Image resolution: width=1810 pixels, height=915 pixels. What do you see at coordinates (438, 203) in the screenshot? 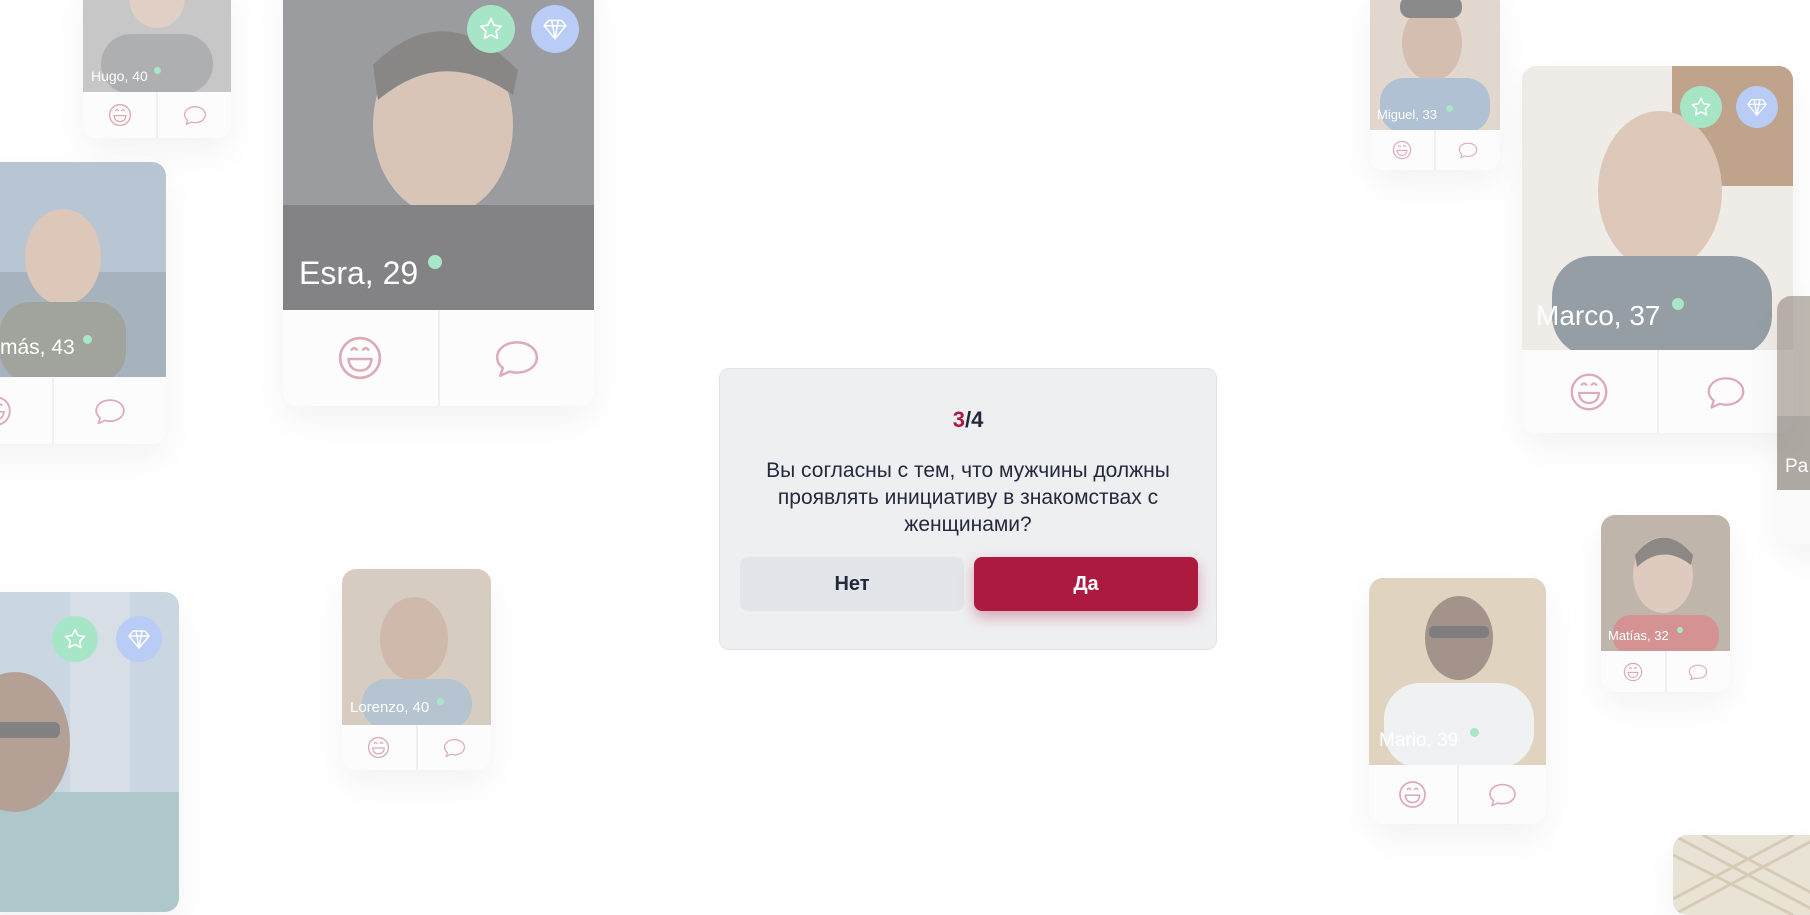
I see `profile-card: Esra, 29` at bounding box center [438, 203].